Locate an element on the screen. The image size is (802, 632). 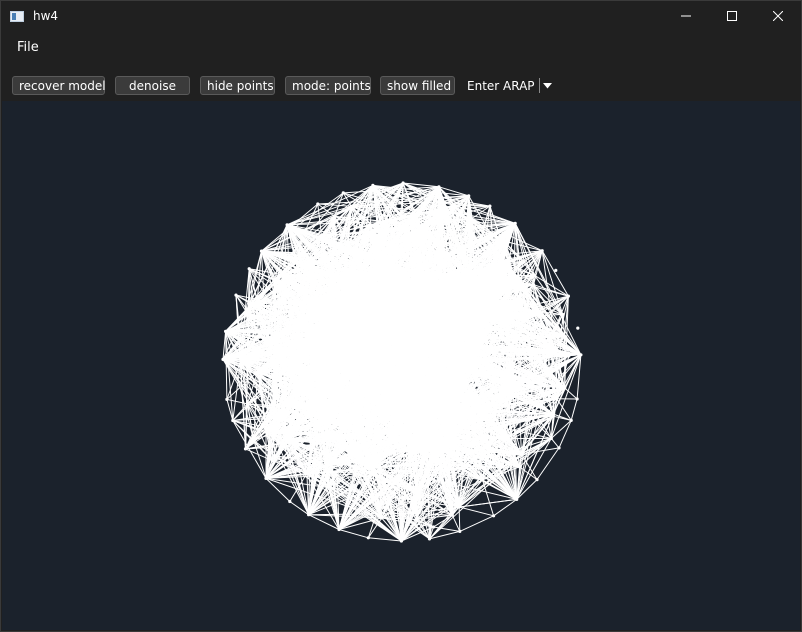
minimize-icon is located at coordinates (686, 16).